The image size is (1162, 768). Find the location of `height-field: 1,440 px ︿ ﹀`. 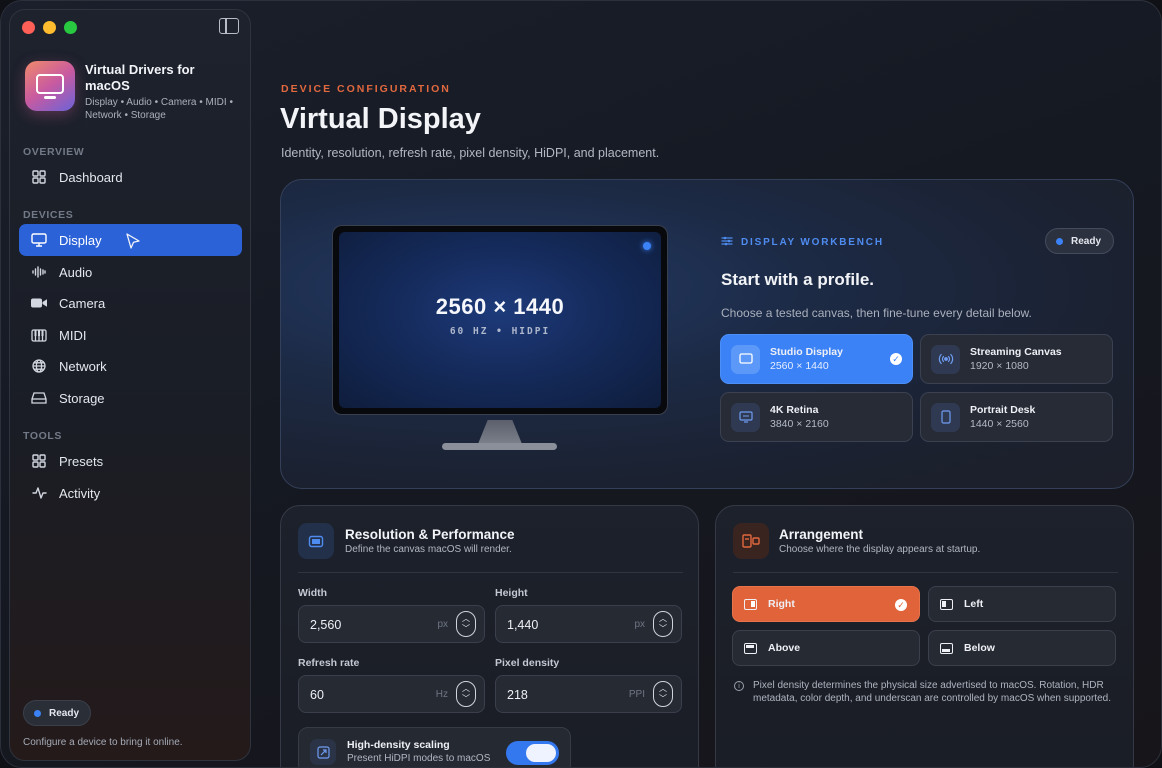

height-field: 1,440 px ︿ ﹀ is located at coordinates (588, 624).